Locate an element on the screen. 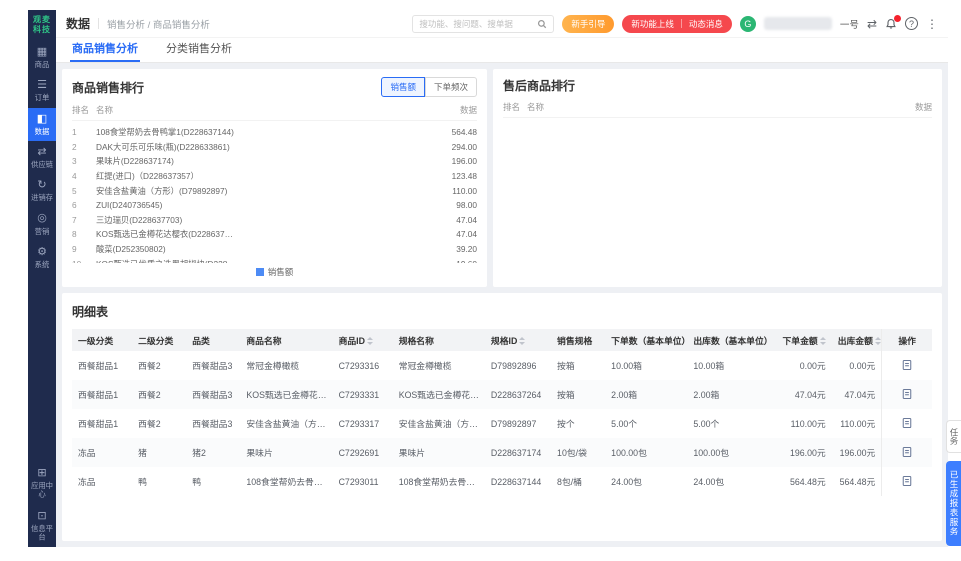 The image size is (961, 561). search-icon is located at coordinates (542, 24).